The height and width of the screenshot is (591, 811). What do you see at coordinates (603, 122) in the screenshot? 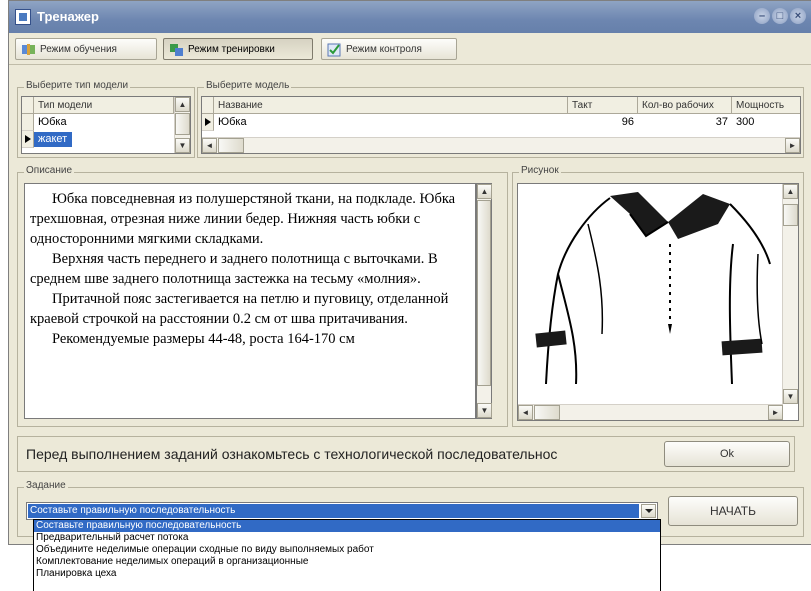
I see `model-takt-cell: 96` at bounding box center [603, 122].